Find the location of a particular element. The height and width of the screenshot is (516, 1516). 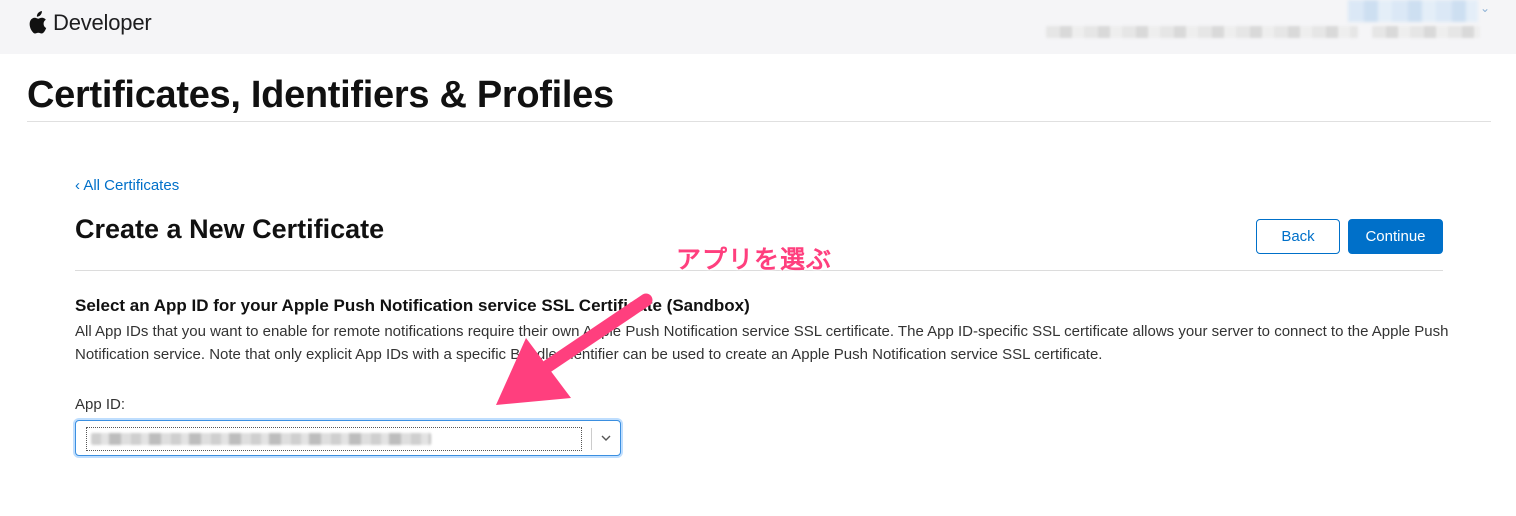

back-button: Back is located at coordinates (1298, 236).